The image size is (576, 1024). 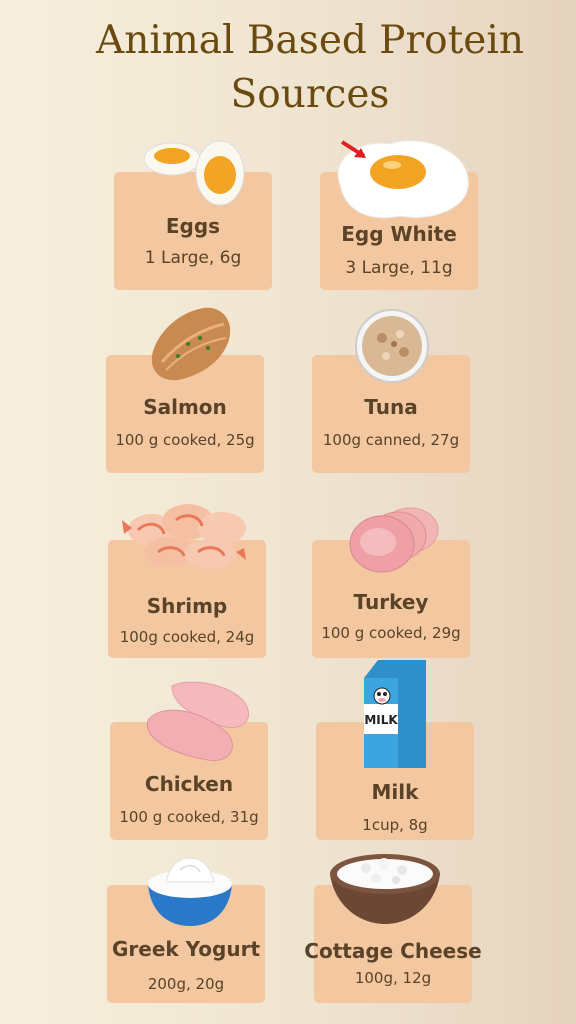 I want to click on item-name: Shrimp, so click(x=187, y=606).